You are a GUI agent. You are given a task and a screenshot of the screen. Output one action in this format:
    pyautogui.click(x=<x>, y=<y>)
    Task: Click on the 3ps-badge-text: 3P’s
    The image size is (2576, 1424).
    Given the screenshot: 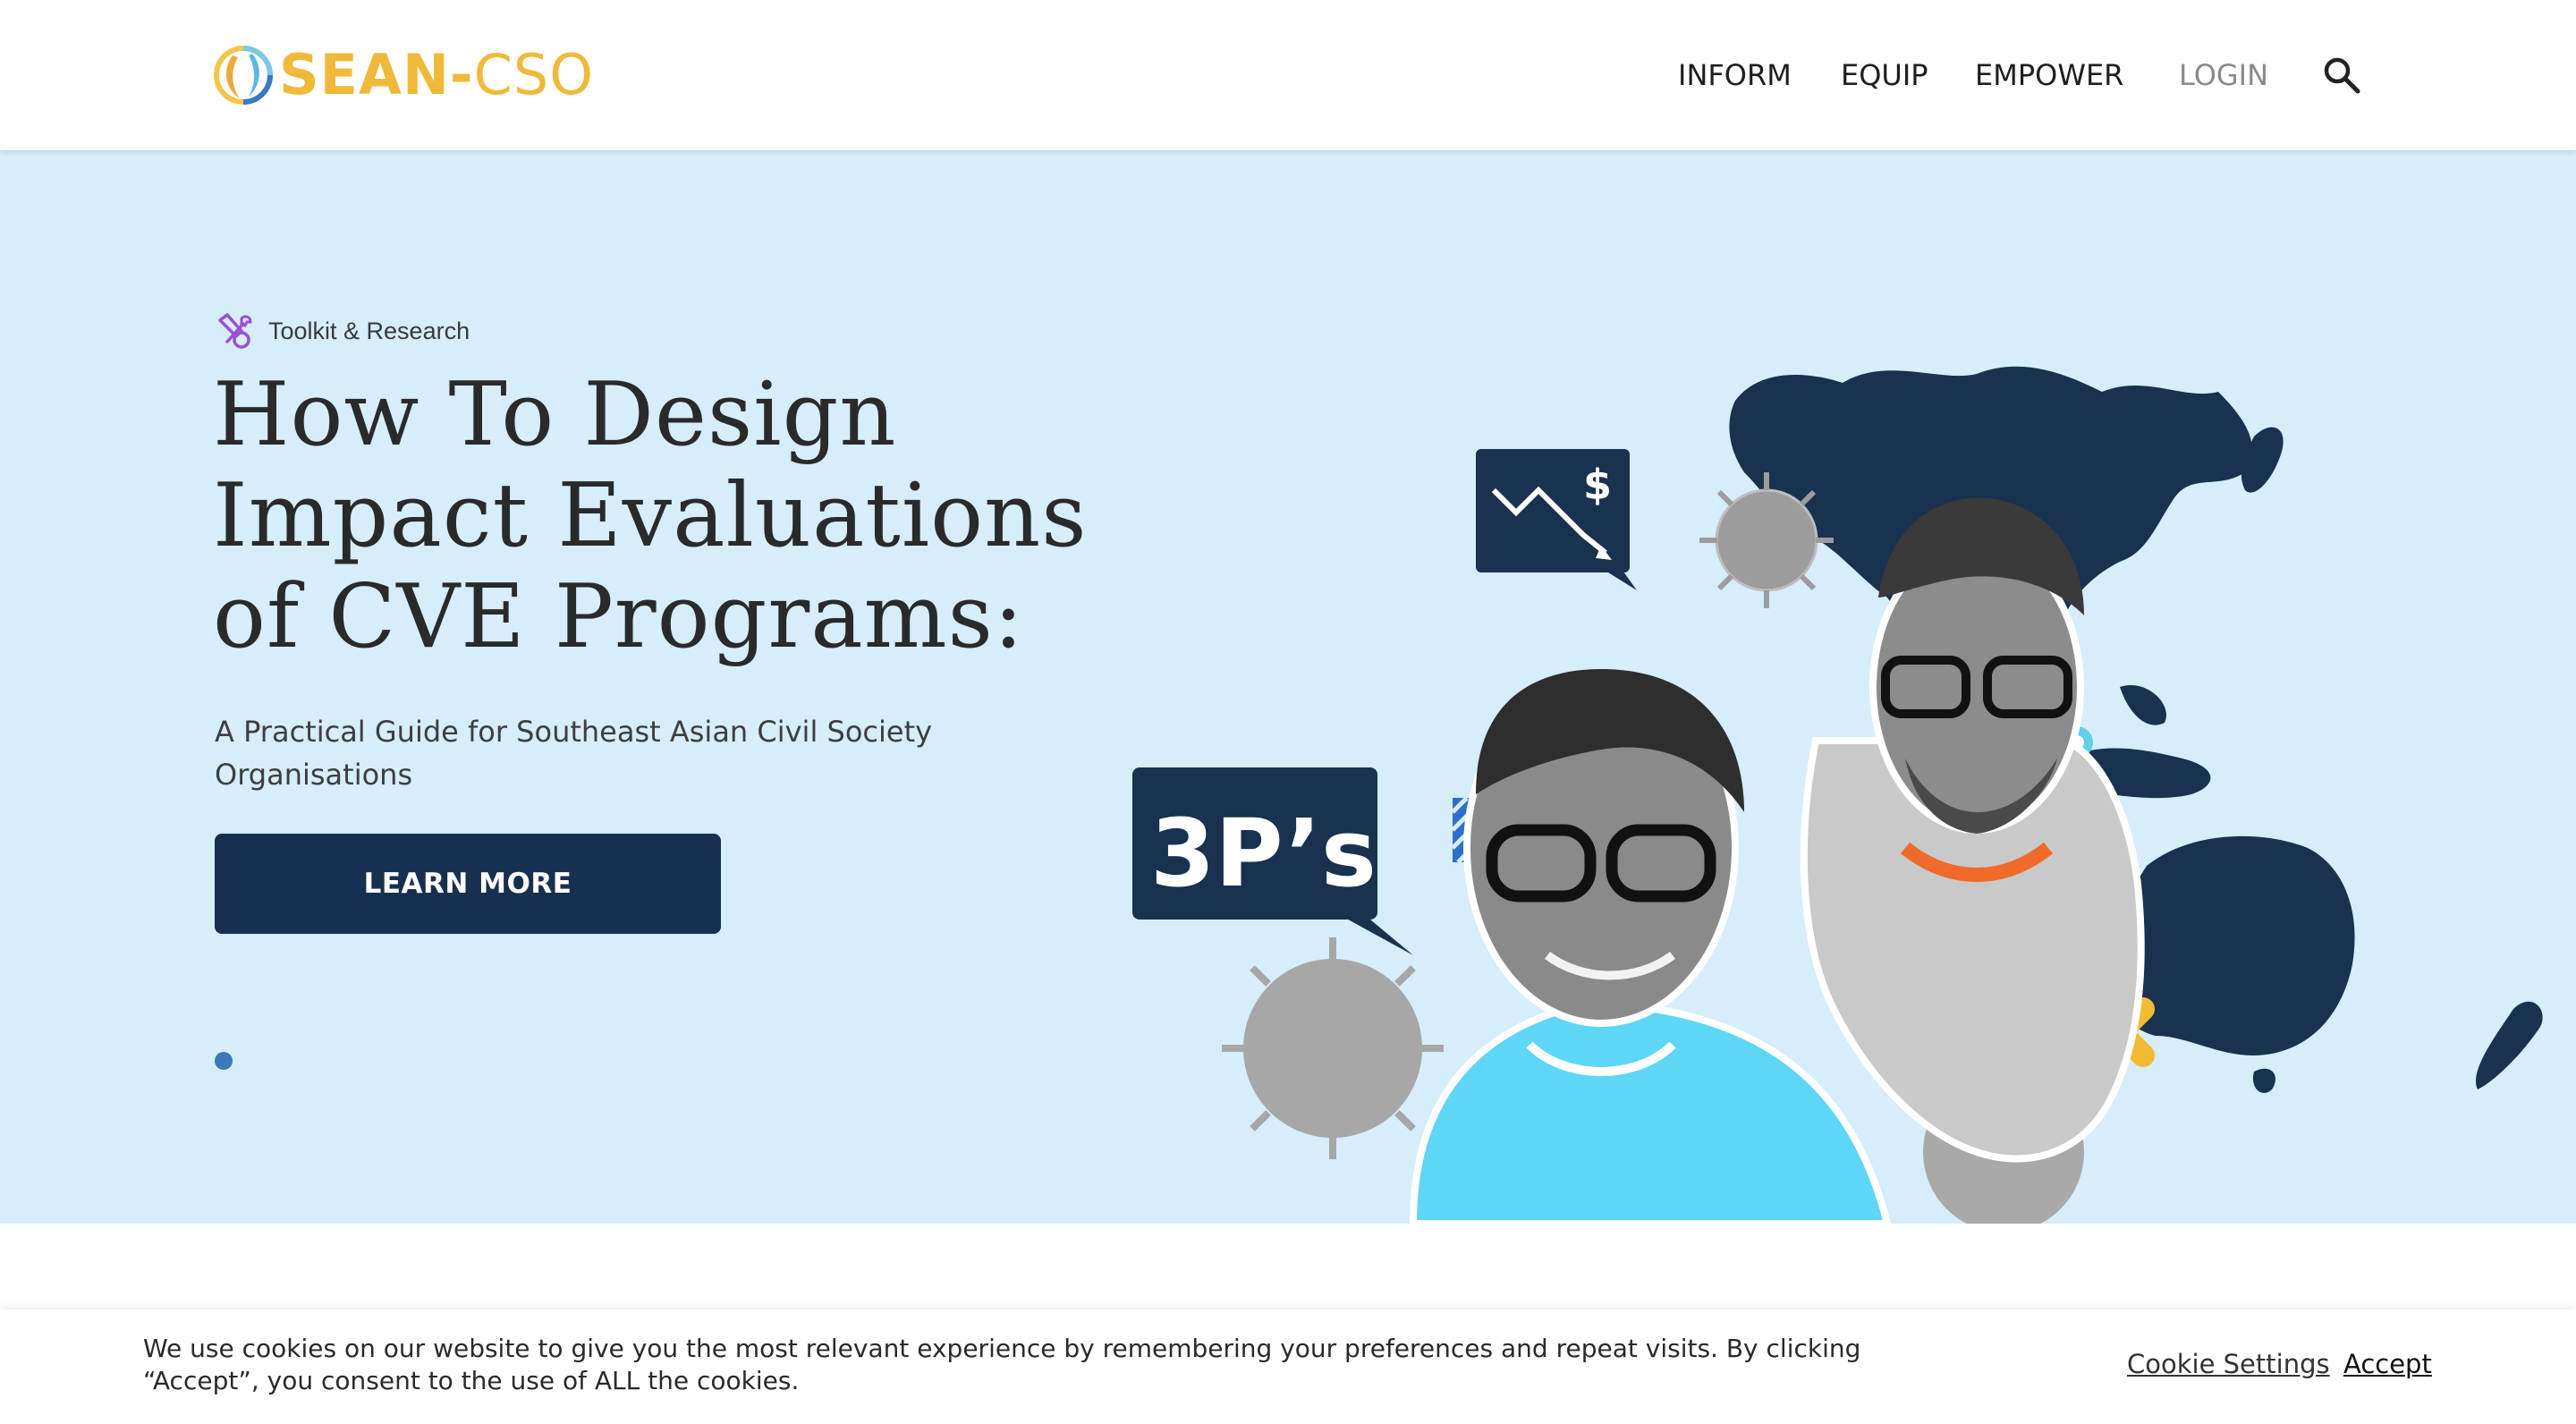 What is the action you would take?
    pyautogui.click(x=1263, y=853)
    